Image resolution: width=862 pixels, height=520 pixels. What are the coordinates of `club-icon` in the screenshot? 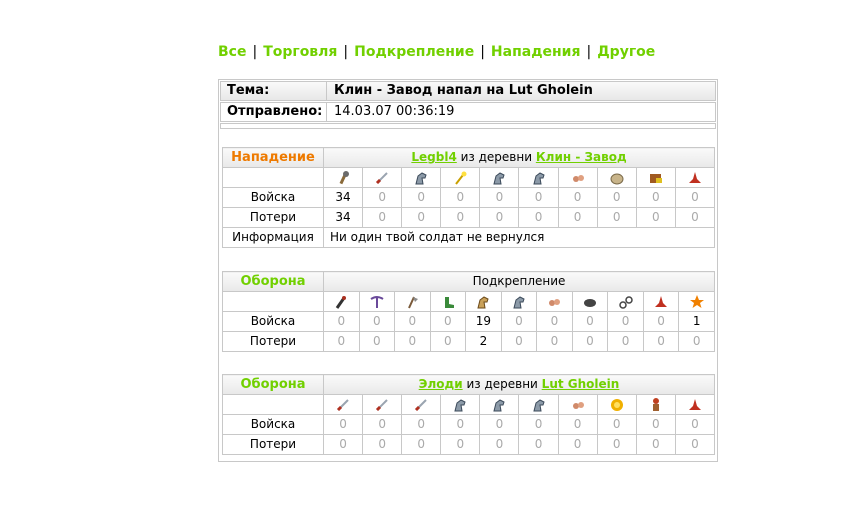 It's located at (343, 177).